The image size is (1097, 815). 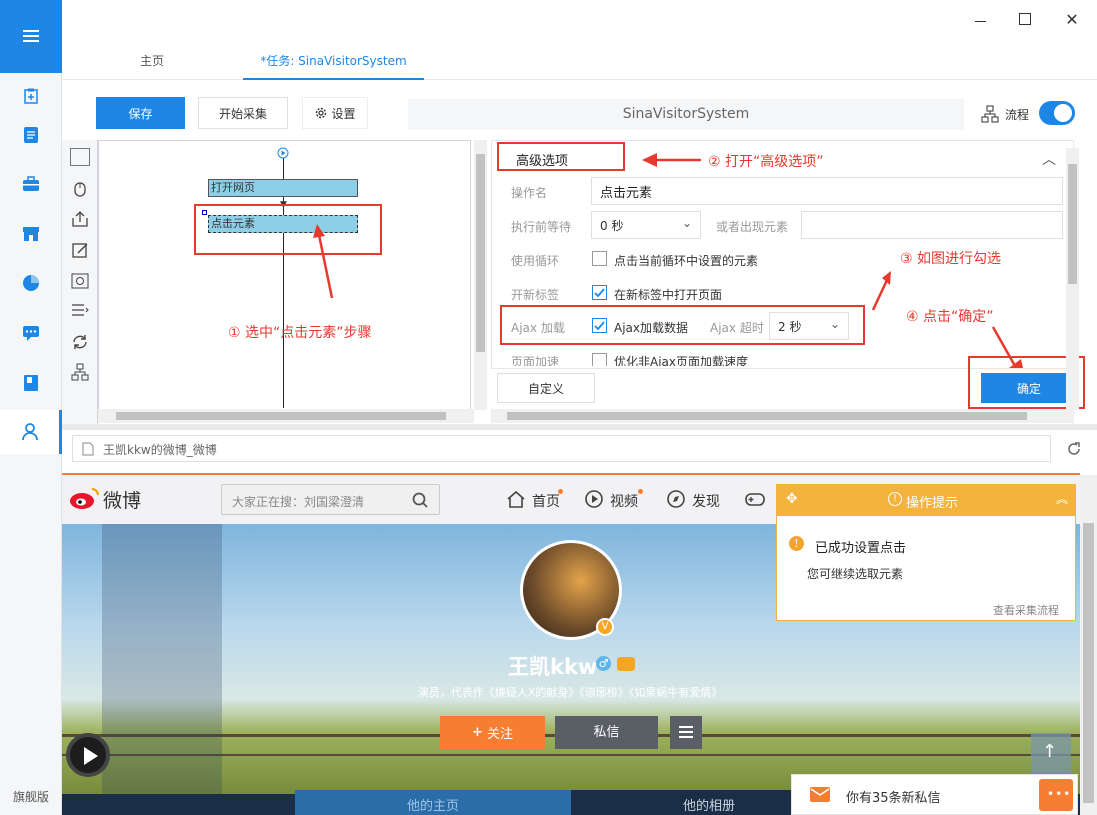 What do you see at coordinates (782, 416) in the screenshot?
I see `advanced-hscroll` at bounding box center [782, 416].